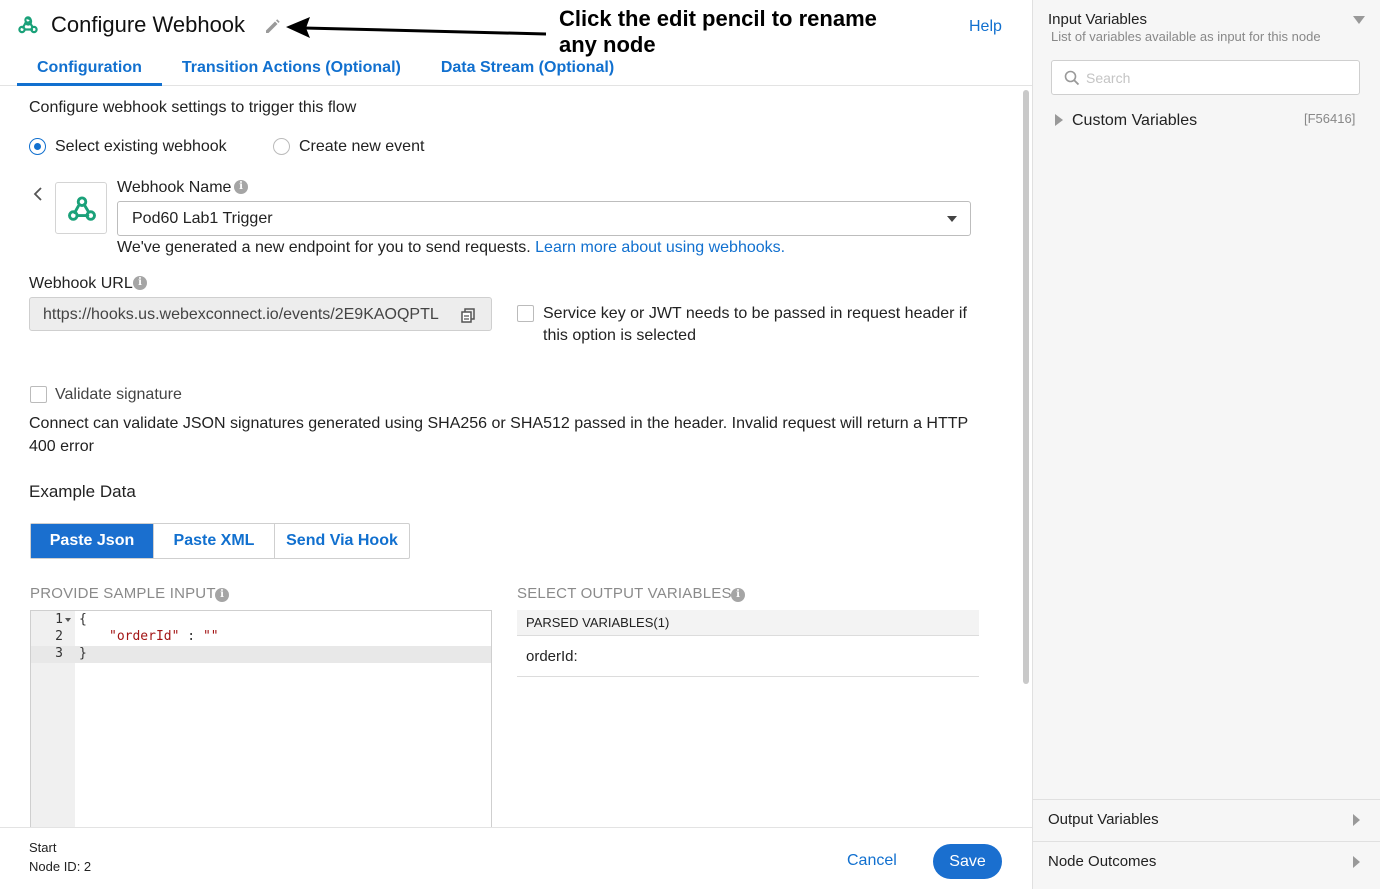 This screenshot has height=889, width=1380. I want to click on radio-select-existing-label: Select existing webhook, so click(141, 147).